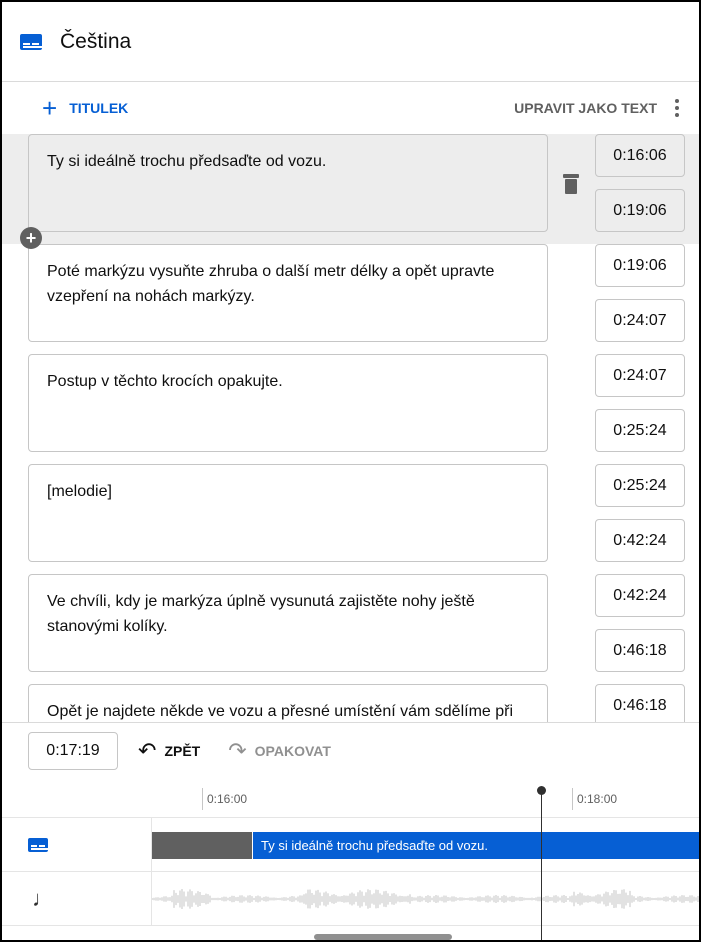  Describe the element at coordinates (202, 845) in the screenshot. I see `previous-segment` at that location.